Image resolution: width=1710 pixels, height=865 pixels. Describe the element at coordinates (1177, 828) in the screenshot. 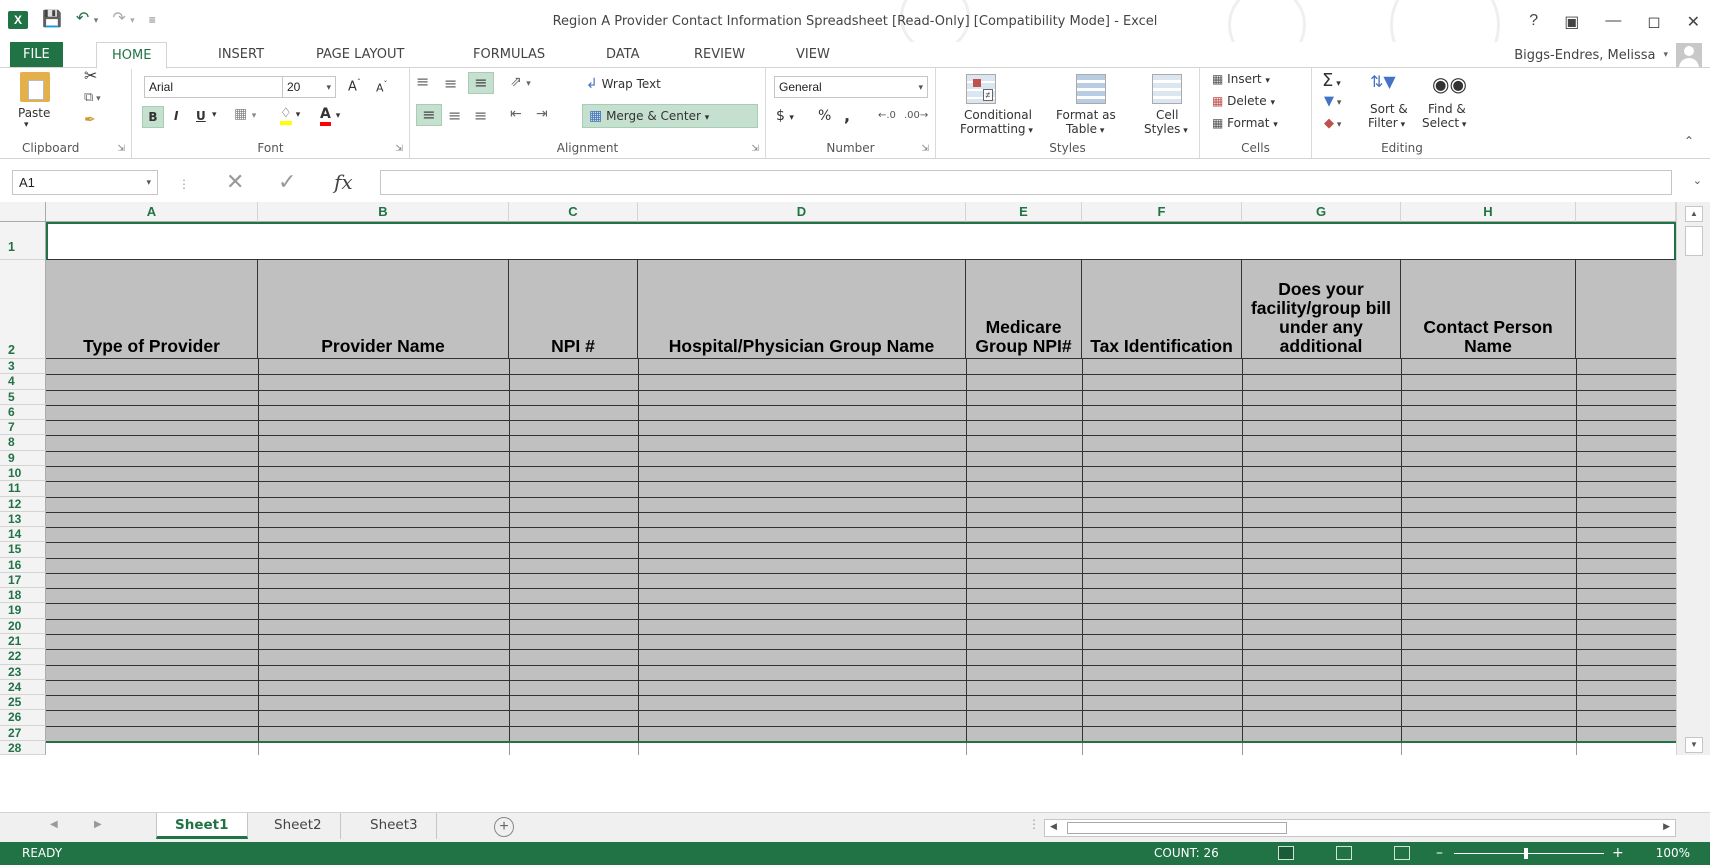

I see `horizontal-scroll-thumb` at that location.